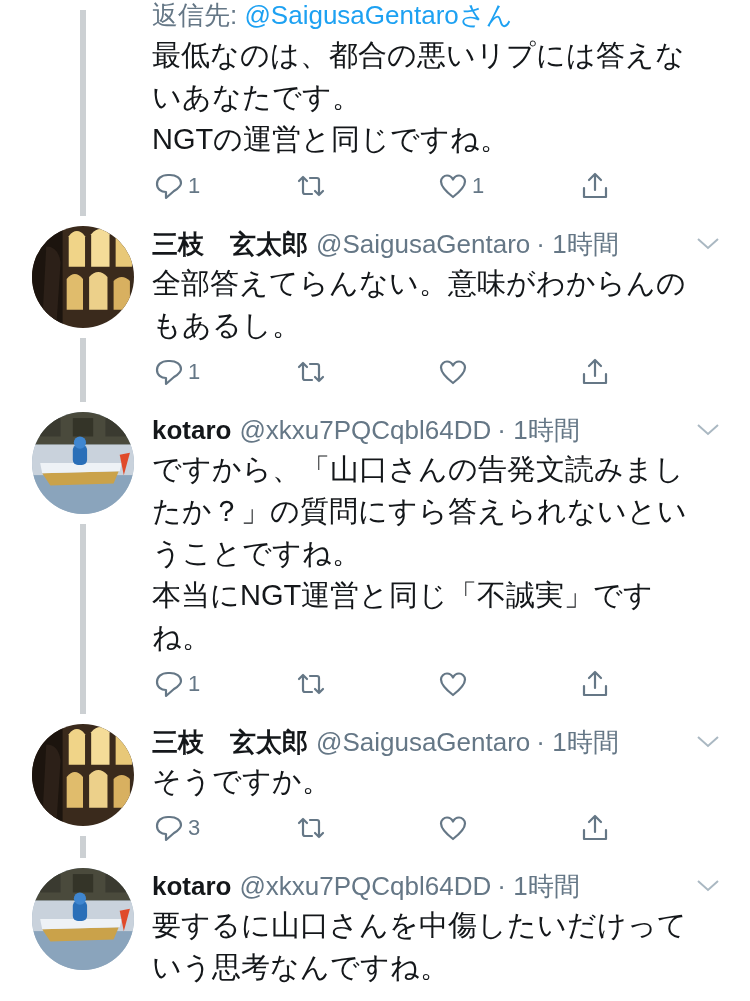 The width and height of the screenshot is (750, 1001). What do you see at coordinates (194, 828) in the screenshot?
I see `reply-count: 3` at bounding box center [194, 828].